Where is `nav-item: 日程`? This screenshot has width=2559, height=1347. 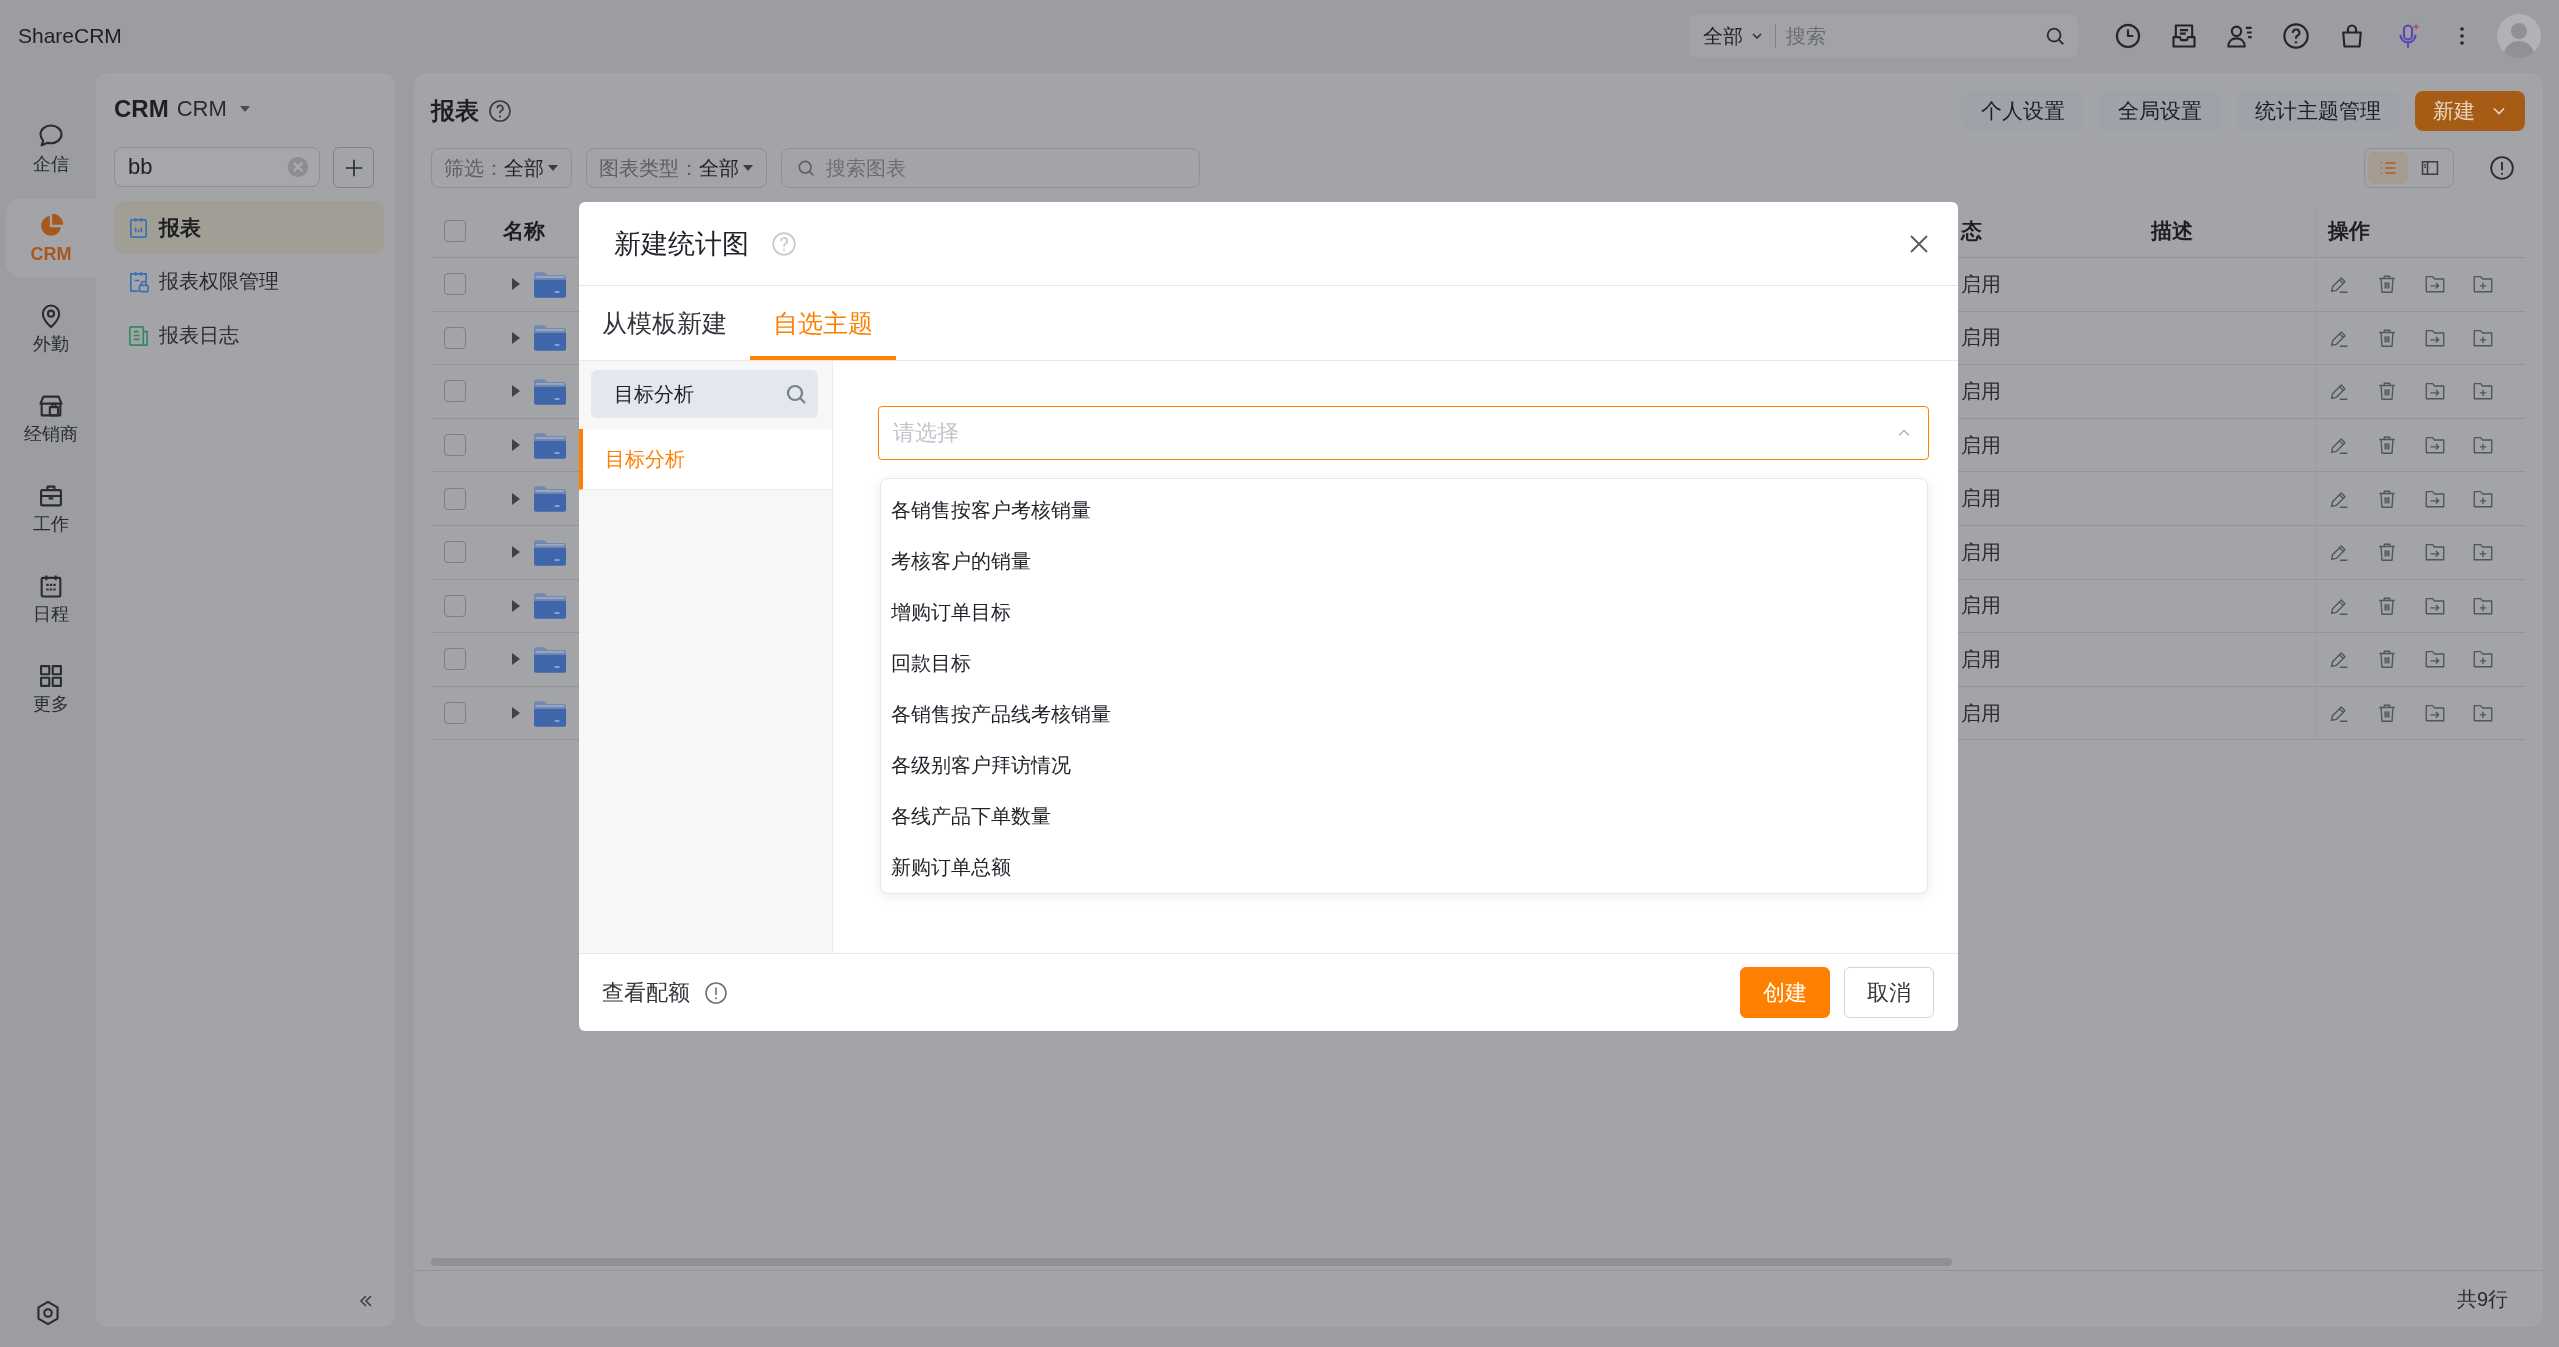
nav-item: 日程 is located at coordinates (51, 598).